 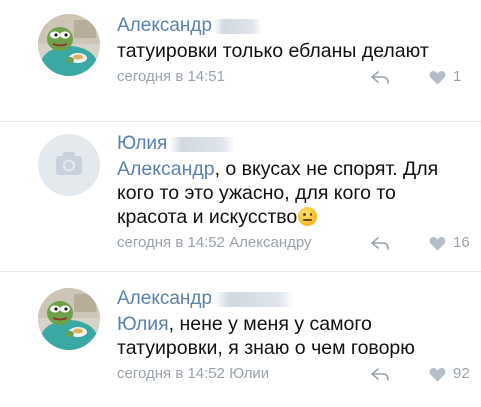 I want to click on like-button: 1, so click(x=454, y=77).